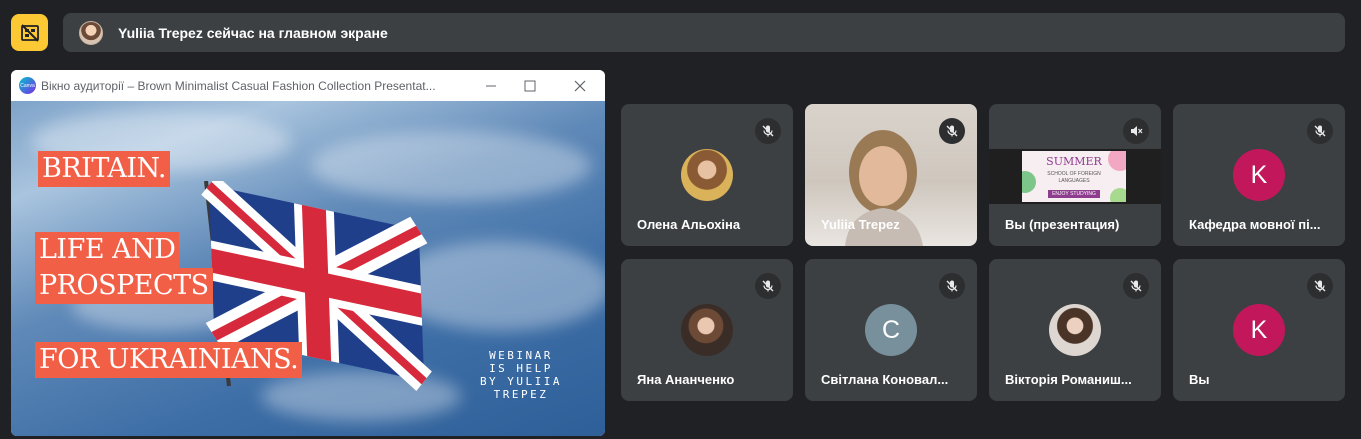 The image size is (1361, 439). What do you see at coordinates (521, 375) in the screenshot?
I see `webinar-caption: WEBINAR IS HELP BY YULIIA TREPEZ` at bounding box center [521, 375].